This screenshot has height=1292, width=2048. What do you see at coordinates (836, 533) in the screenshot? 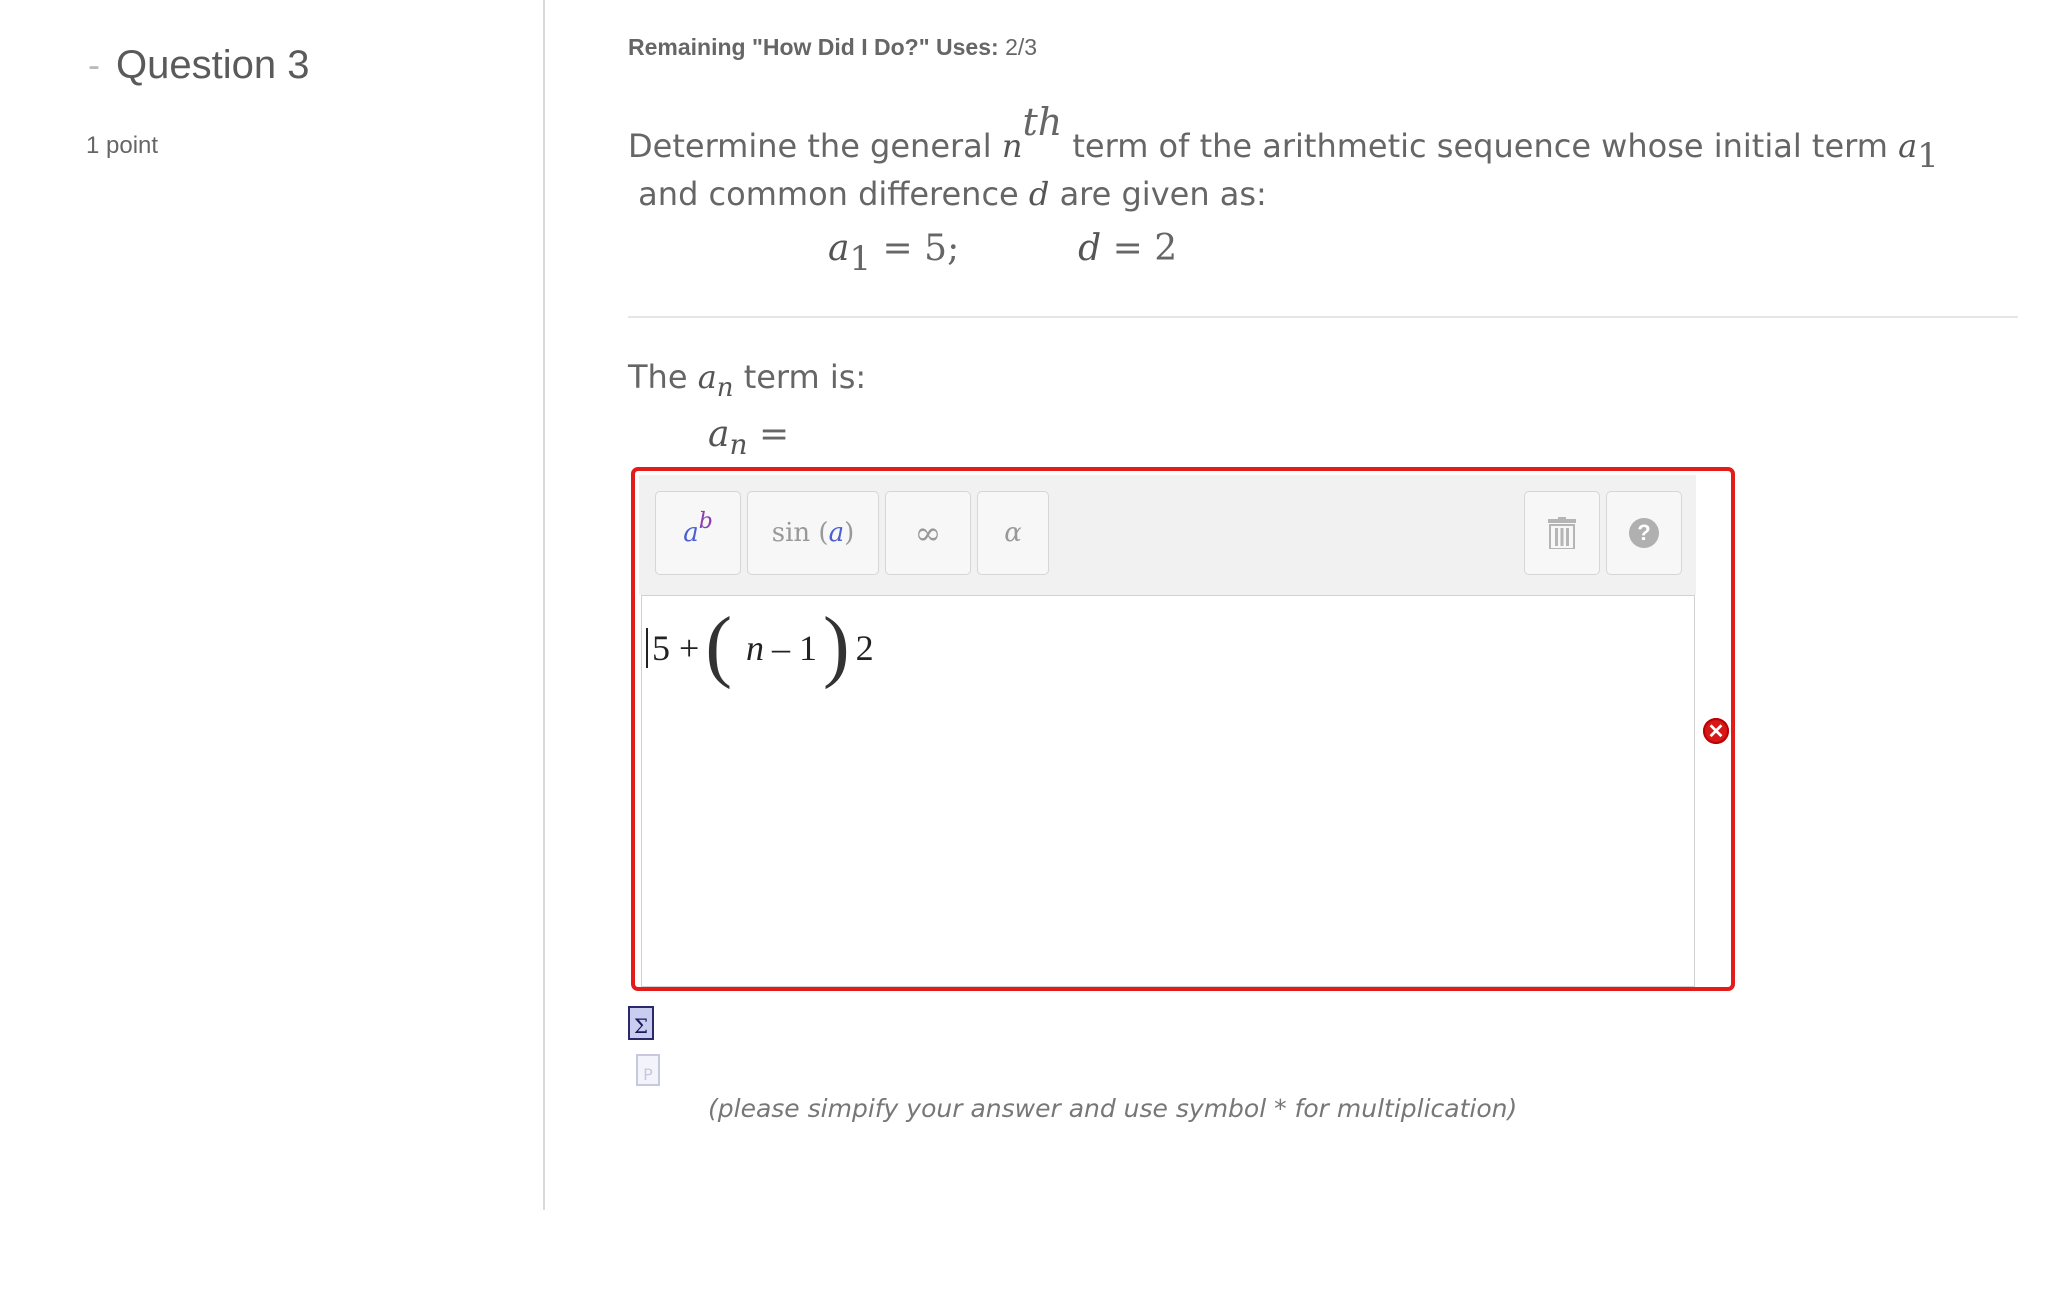
I see `function-arg: a` at bounding box center [836, 533].